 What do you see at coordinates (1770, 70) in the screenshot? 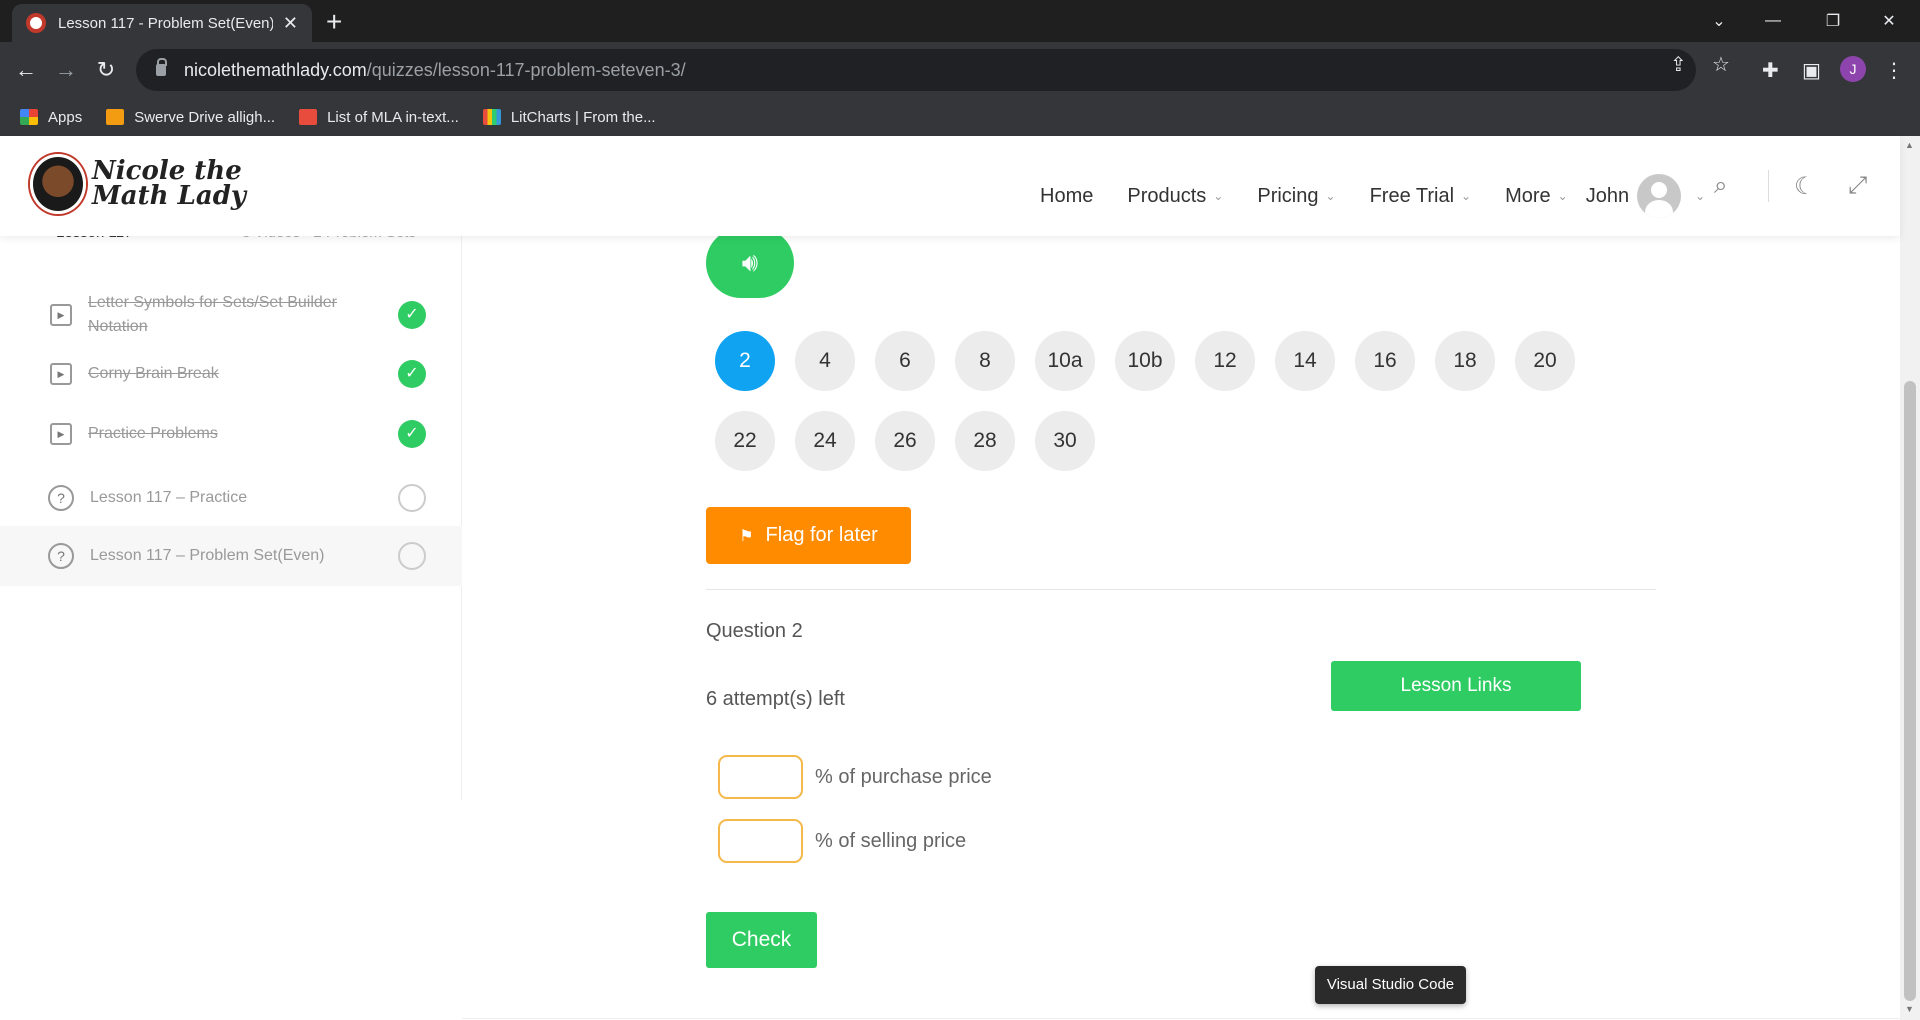
I see `extensions-icon: ✚` at bounding box center [1770, 70].